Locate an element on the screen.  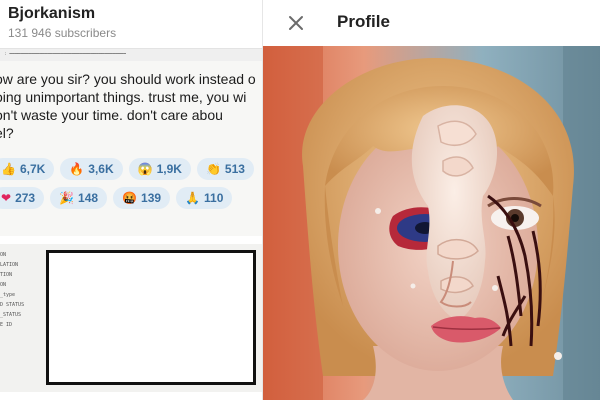
reaction-heart: ❤ 273 is located at coordinates (22, 198).